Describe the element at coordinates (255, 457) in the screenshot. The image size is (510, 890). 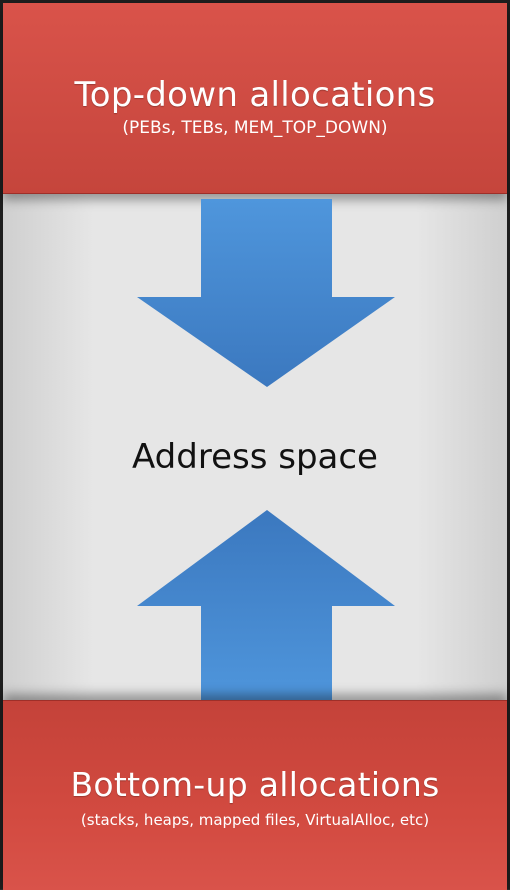
I see `address-space-label: Address space` at that location.